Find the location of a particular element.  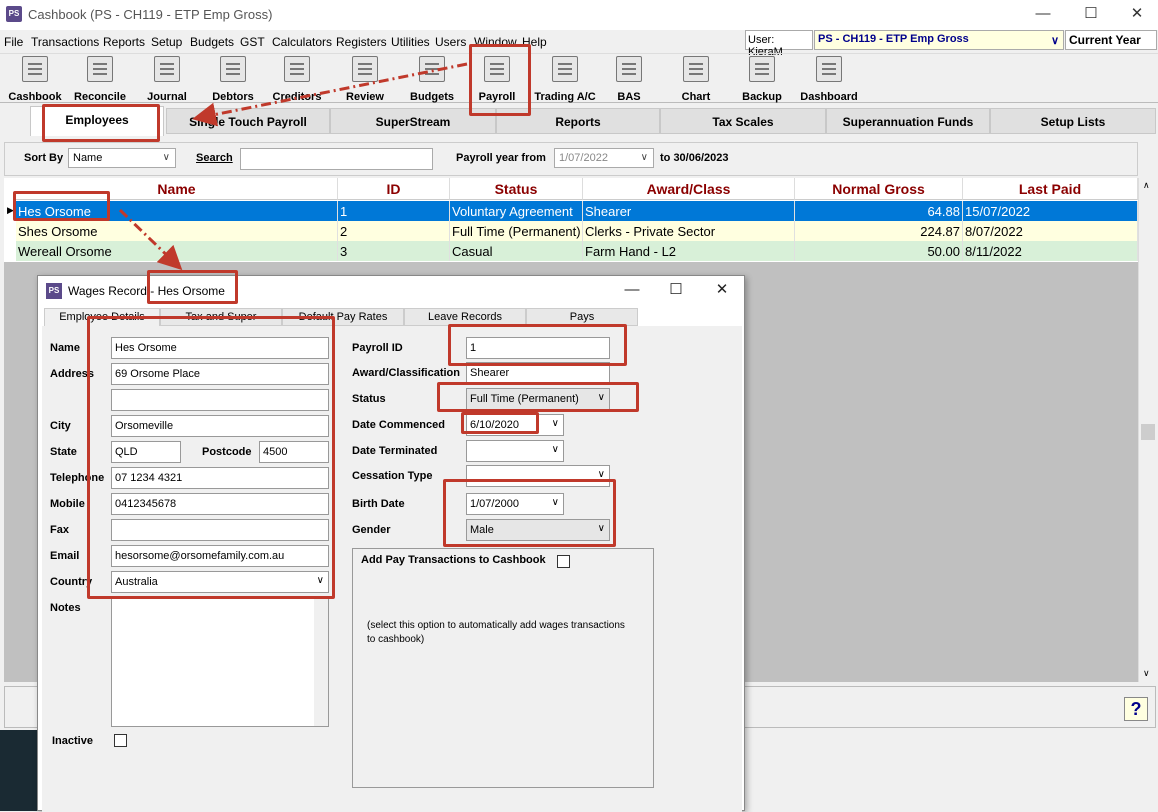

arrow-row-to-dialog is located at coordinates (150, 239).